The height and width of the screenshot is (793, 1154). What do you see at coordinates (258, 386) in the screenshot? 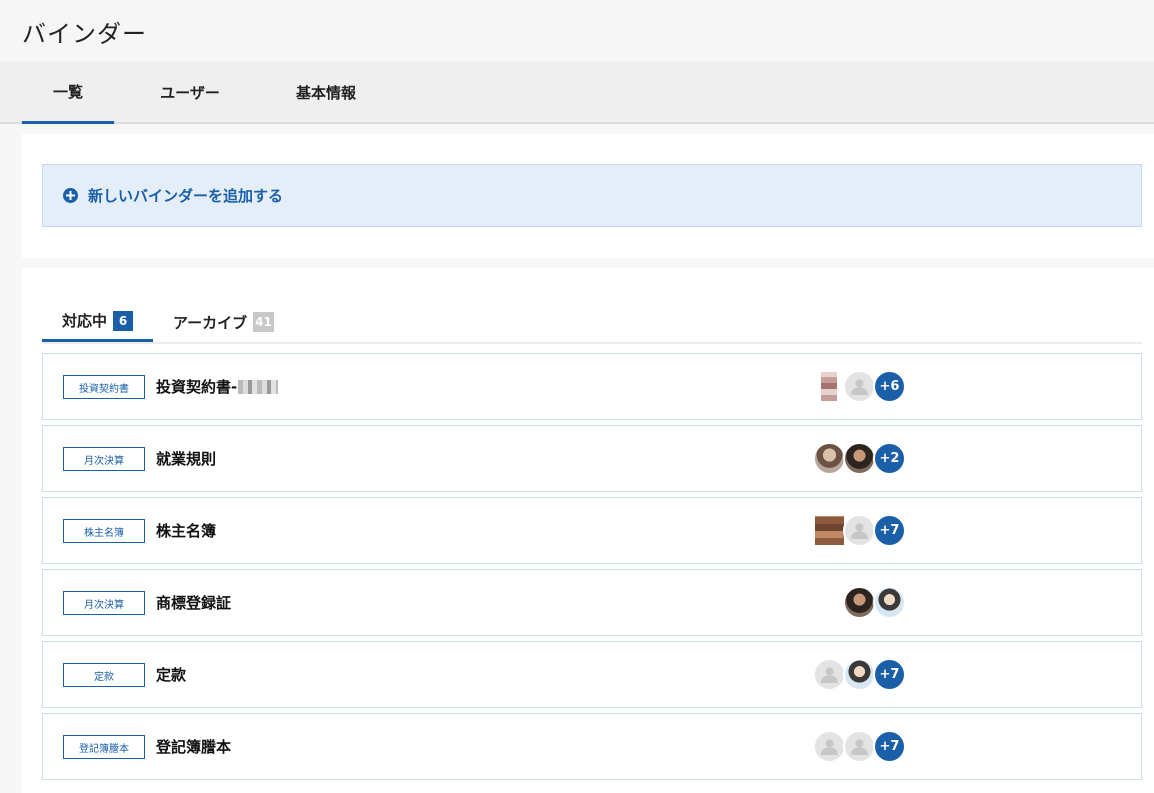
I see `redacted-text` at bounding box center [258, 386].